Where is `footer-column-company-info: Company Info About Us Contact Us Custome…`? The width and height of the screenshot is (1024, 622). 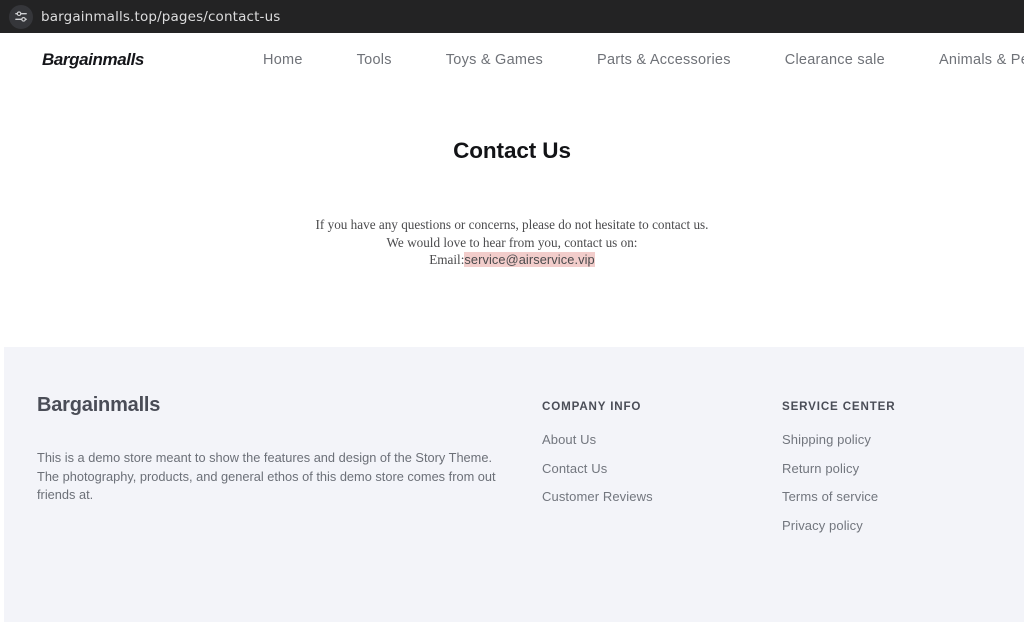 footer-column-company-info: Company Info About Us Contact Us Custome… is located at coordinates (662, 469).